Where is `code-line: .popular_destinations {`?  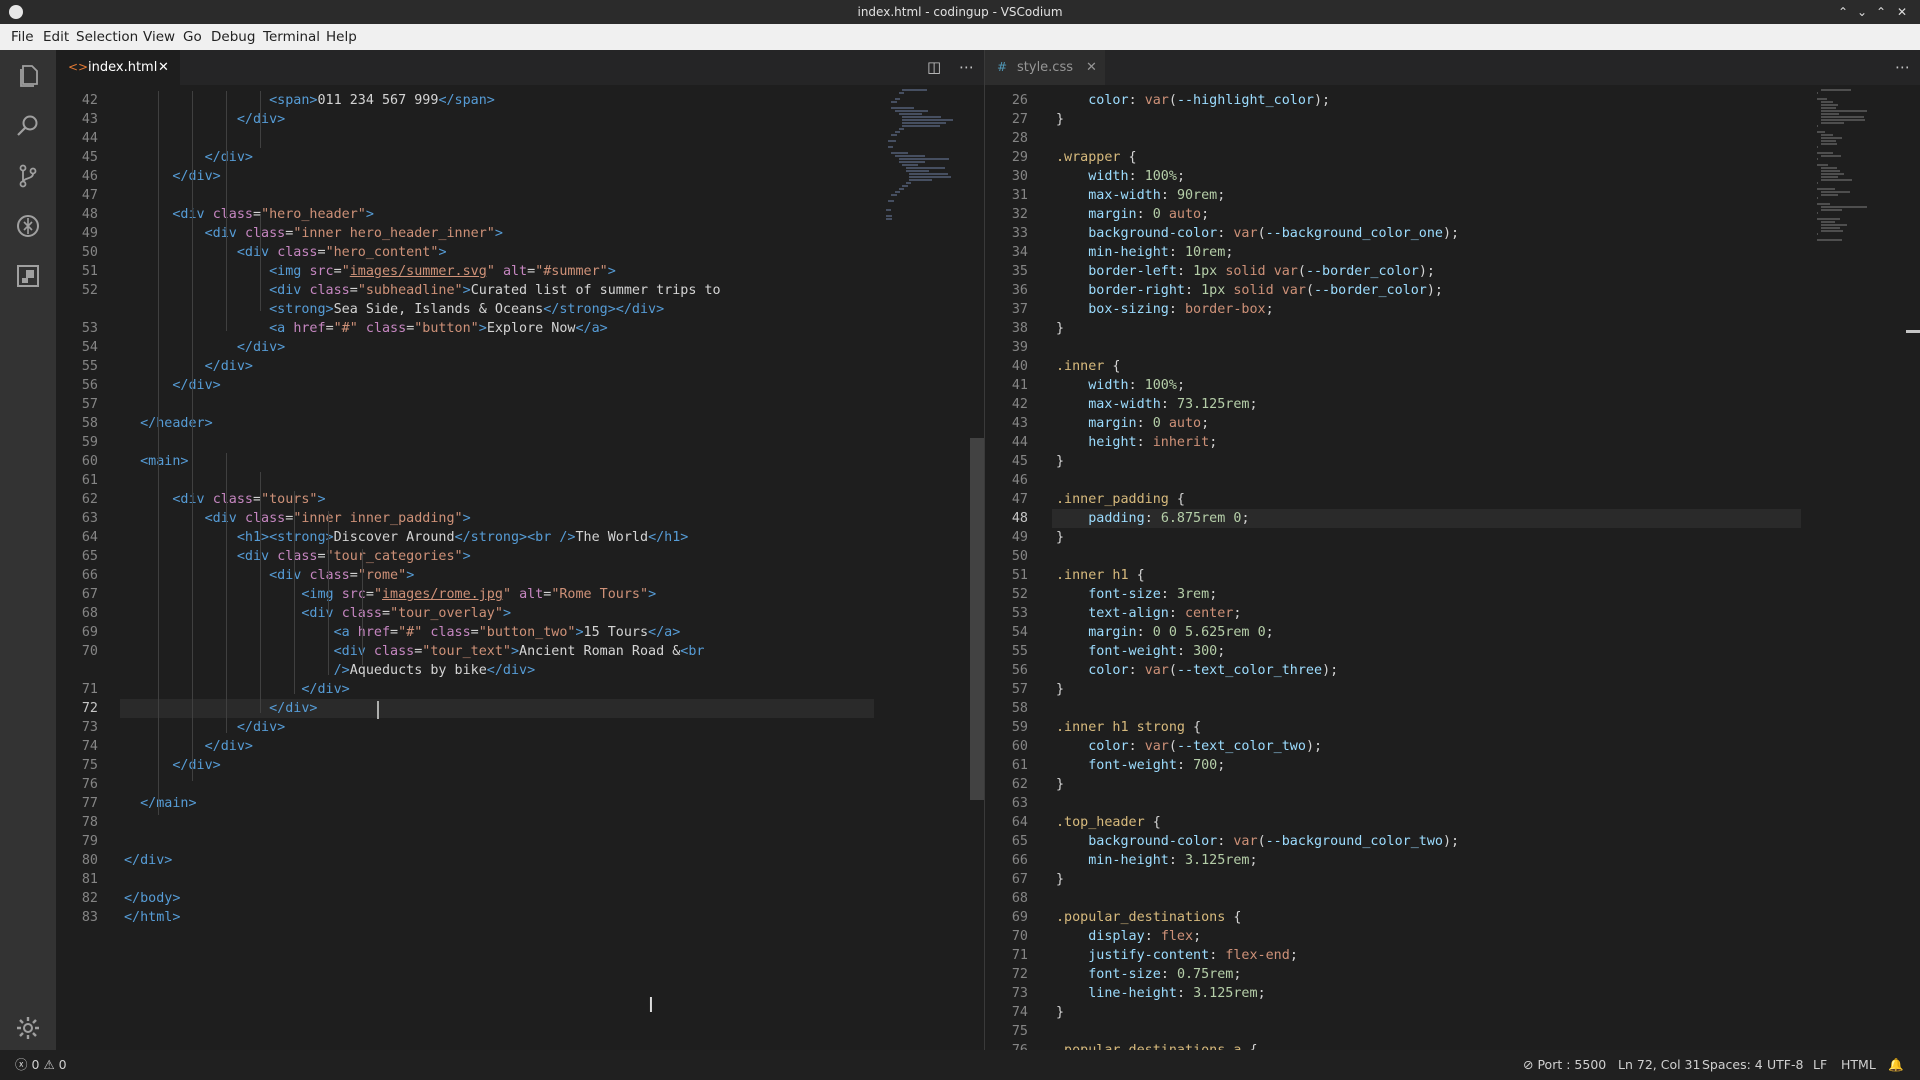 code-line: .popular_destinations { is located at coordinates (1148, 917).